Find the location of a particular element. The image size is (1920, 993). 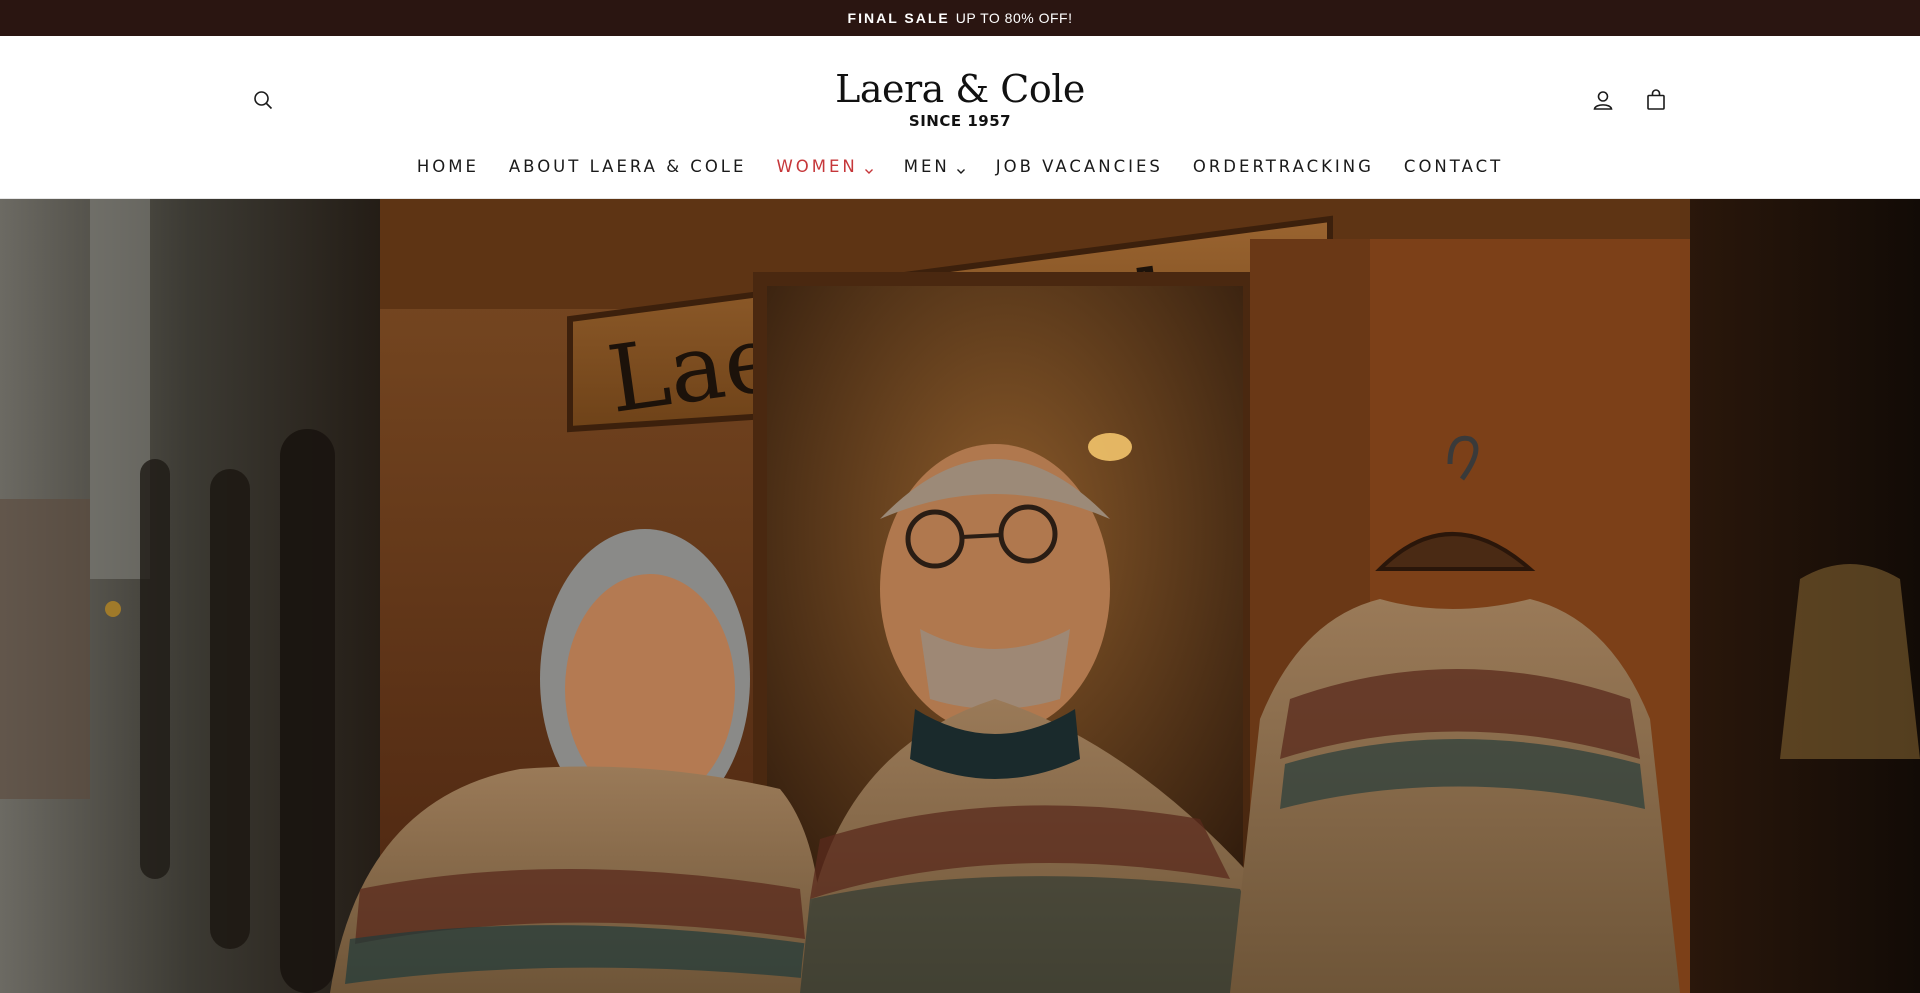

nav-item-ordertracking: ORDERTRACKING is located at coordinates (1283, 166).